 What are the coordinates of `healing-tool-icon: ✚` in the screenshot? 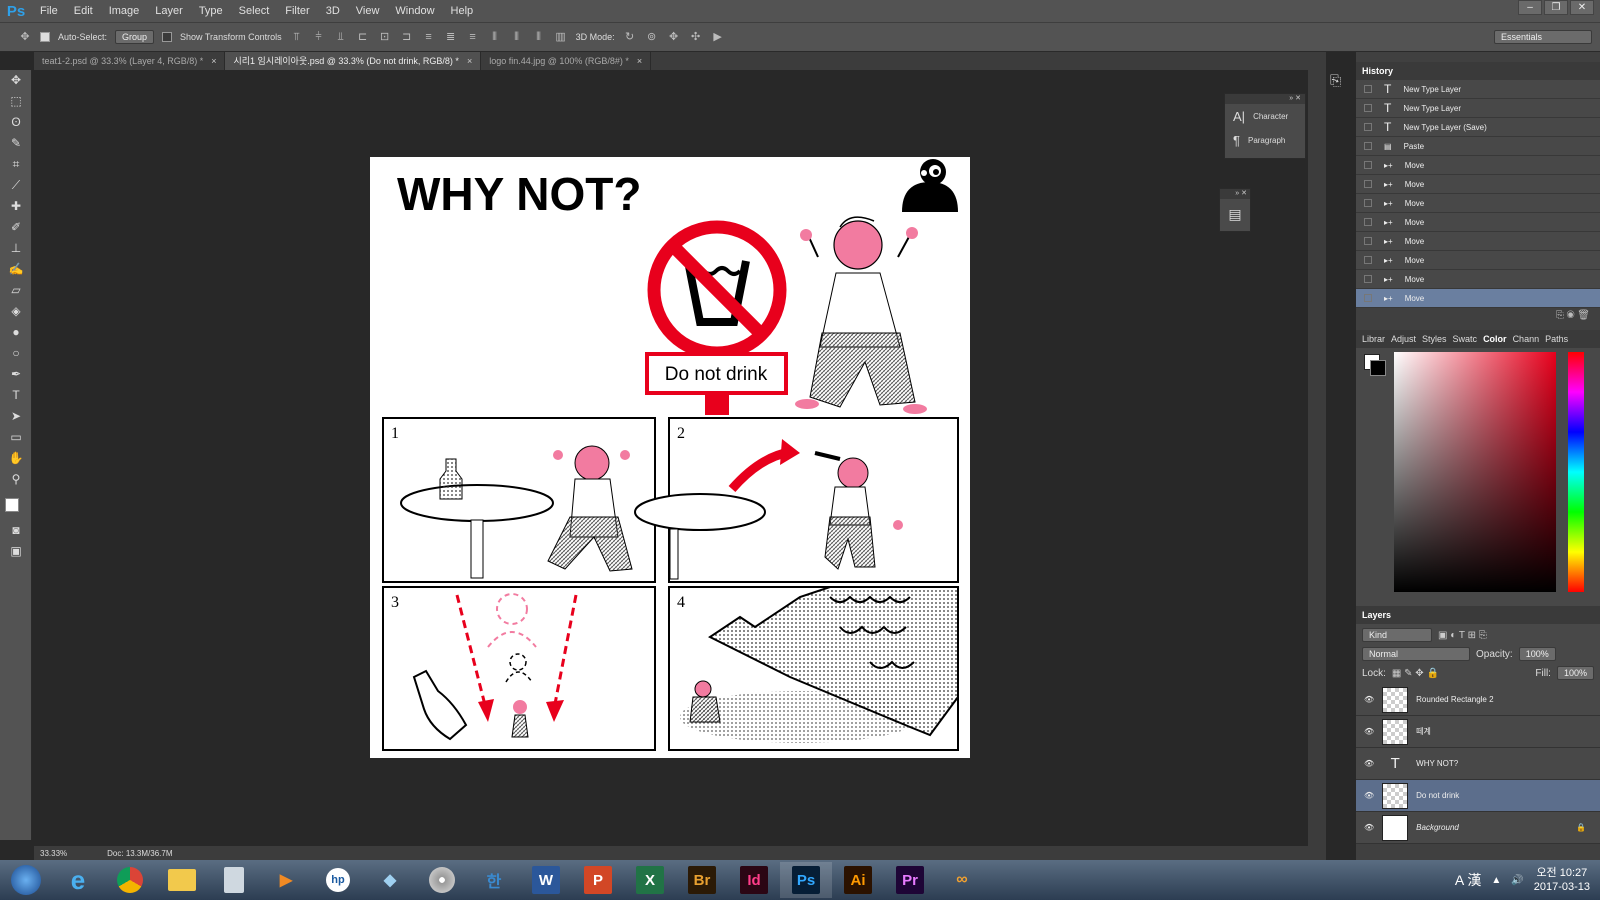 It's located at (16, 206).